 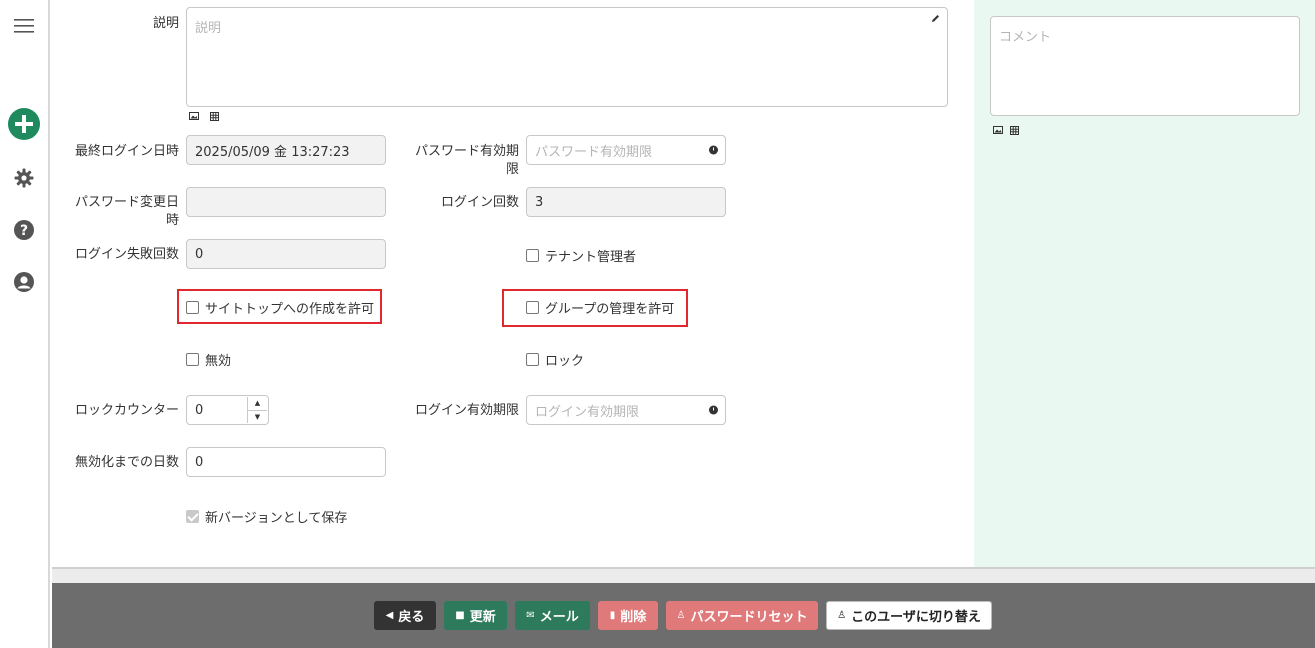 I want to click on password-reset-icon: ♙, so click(x=681, y=615).